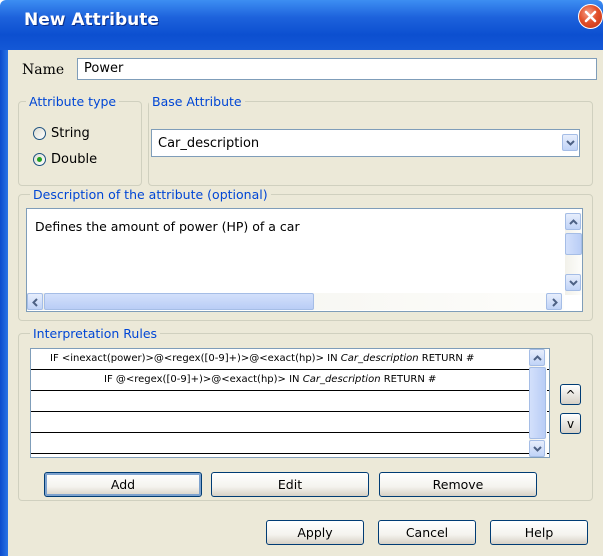 The height and width of the screenshot is (556, 603). What do you see at coordinates (70, 133) in the screenshot?
I see `radio-string-label: String` at bounding box center [70, 133].